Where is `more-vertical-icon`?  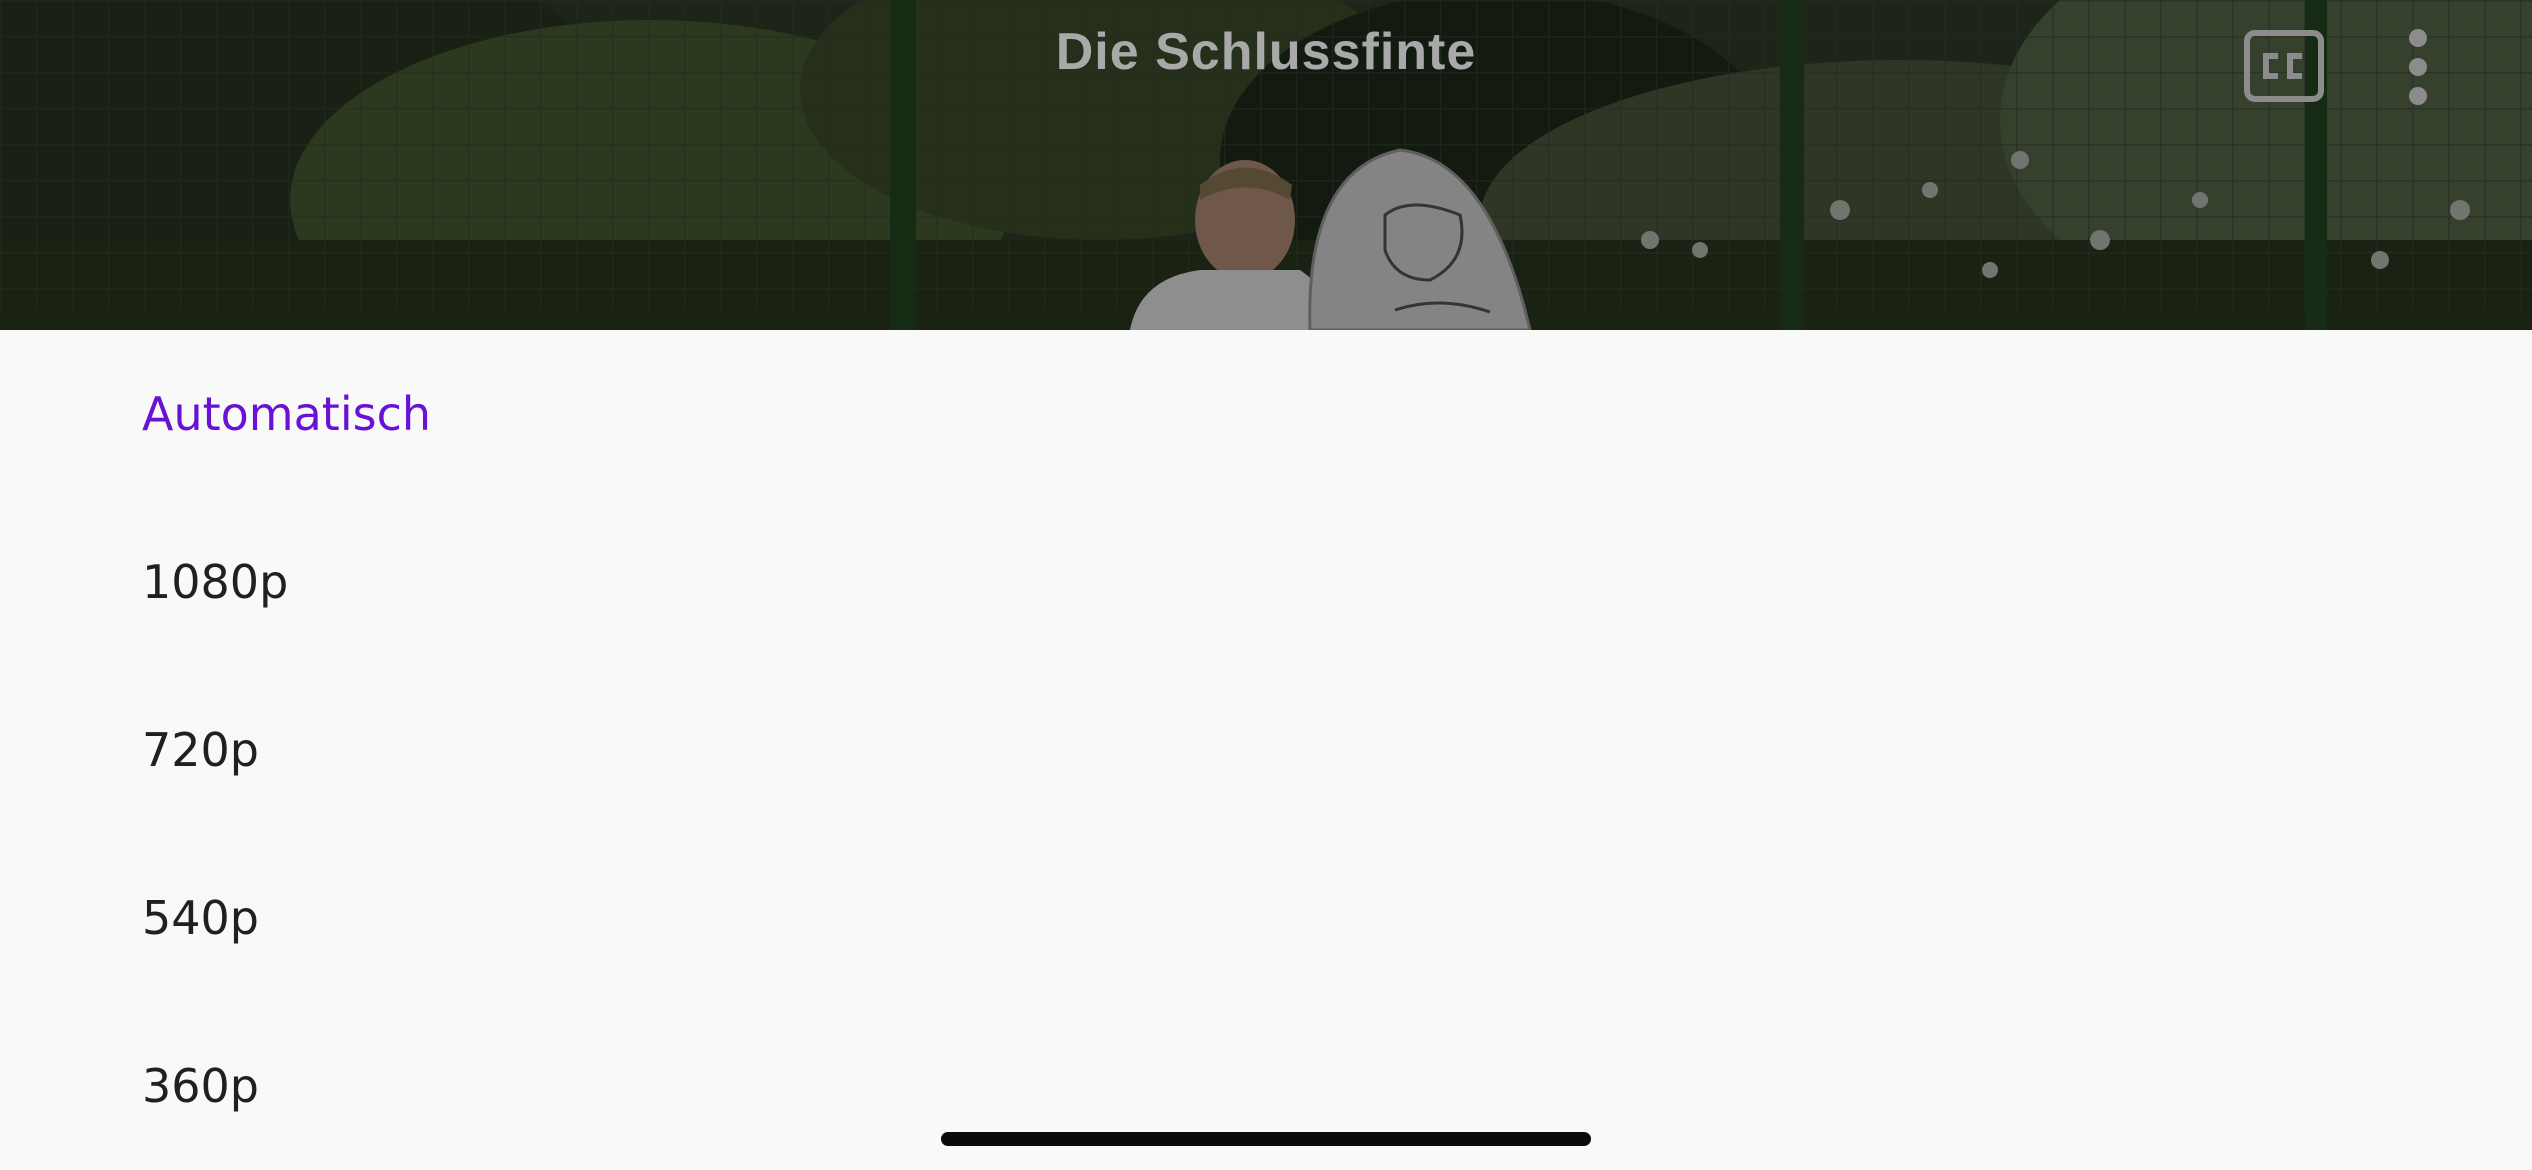
more-vertical-icon is located at coordinates (2418, 67).